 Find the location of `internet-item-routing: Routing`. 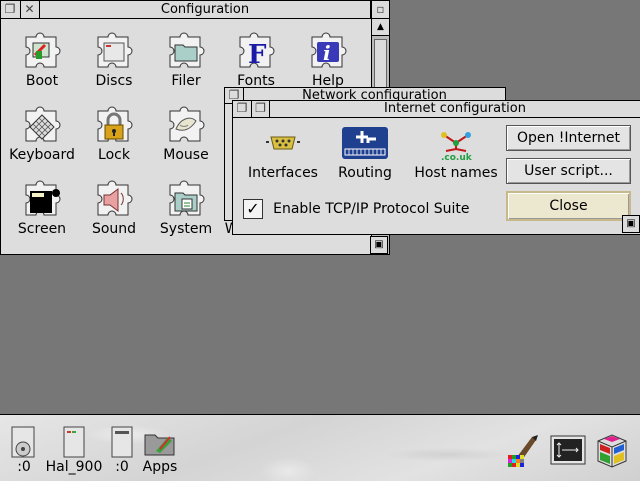

internet-item-routing: Routing is located at coordinates (365, 154).